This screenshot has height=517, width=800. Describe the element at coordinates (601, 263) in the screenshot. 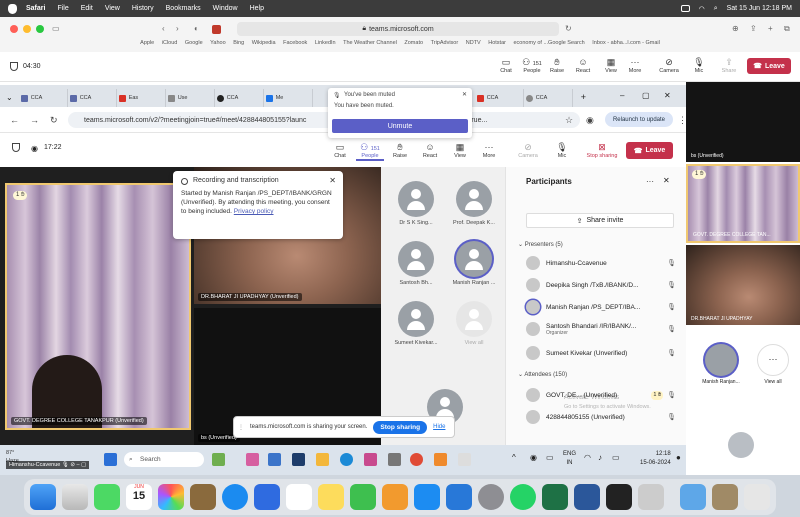

I see `participant-row: Himanshu-Ccavenue 🎙︎` at that location.